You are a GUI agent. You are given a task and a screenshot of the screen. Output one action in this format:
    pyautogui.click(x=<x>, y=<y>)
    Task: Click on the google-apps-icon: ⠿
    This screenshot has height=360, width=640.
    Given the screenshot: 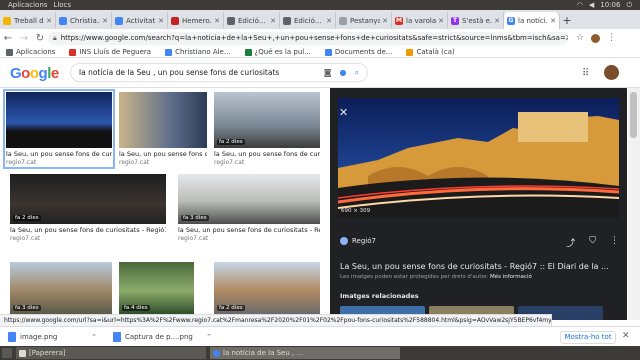 What is the action you would take?
    pyautogui.click(x=585, y=73)
    